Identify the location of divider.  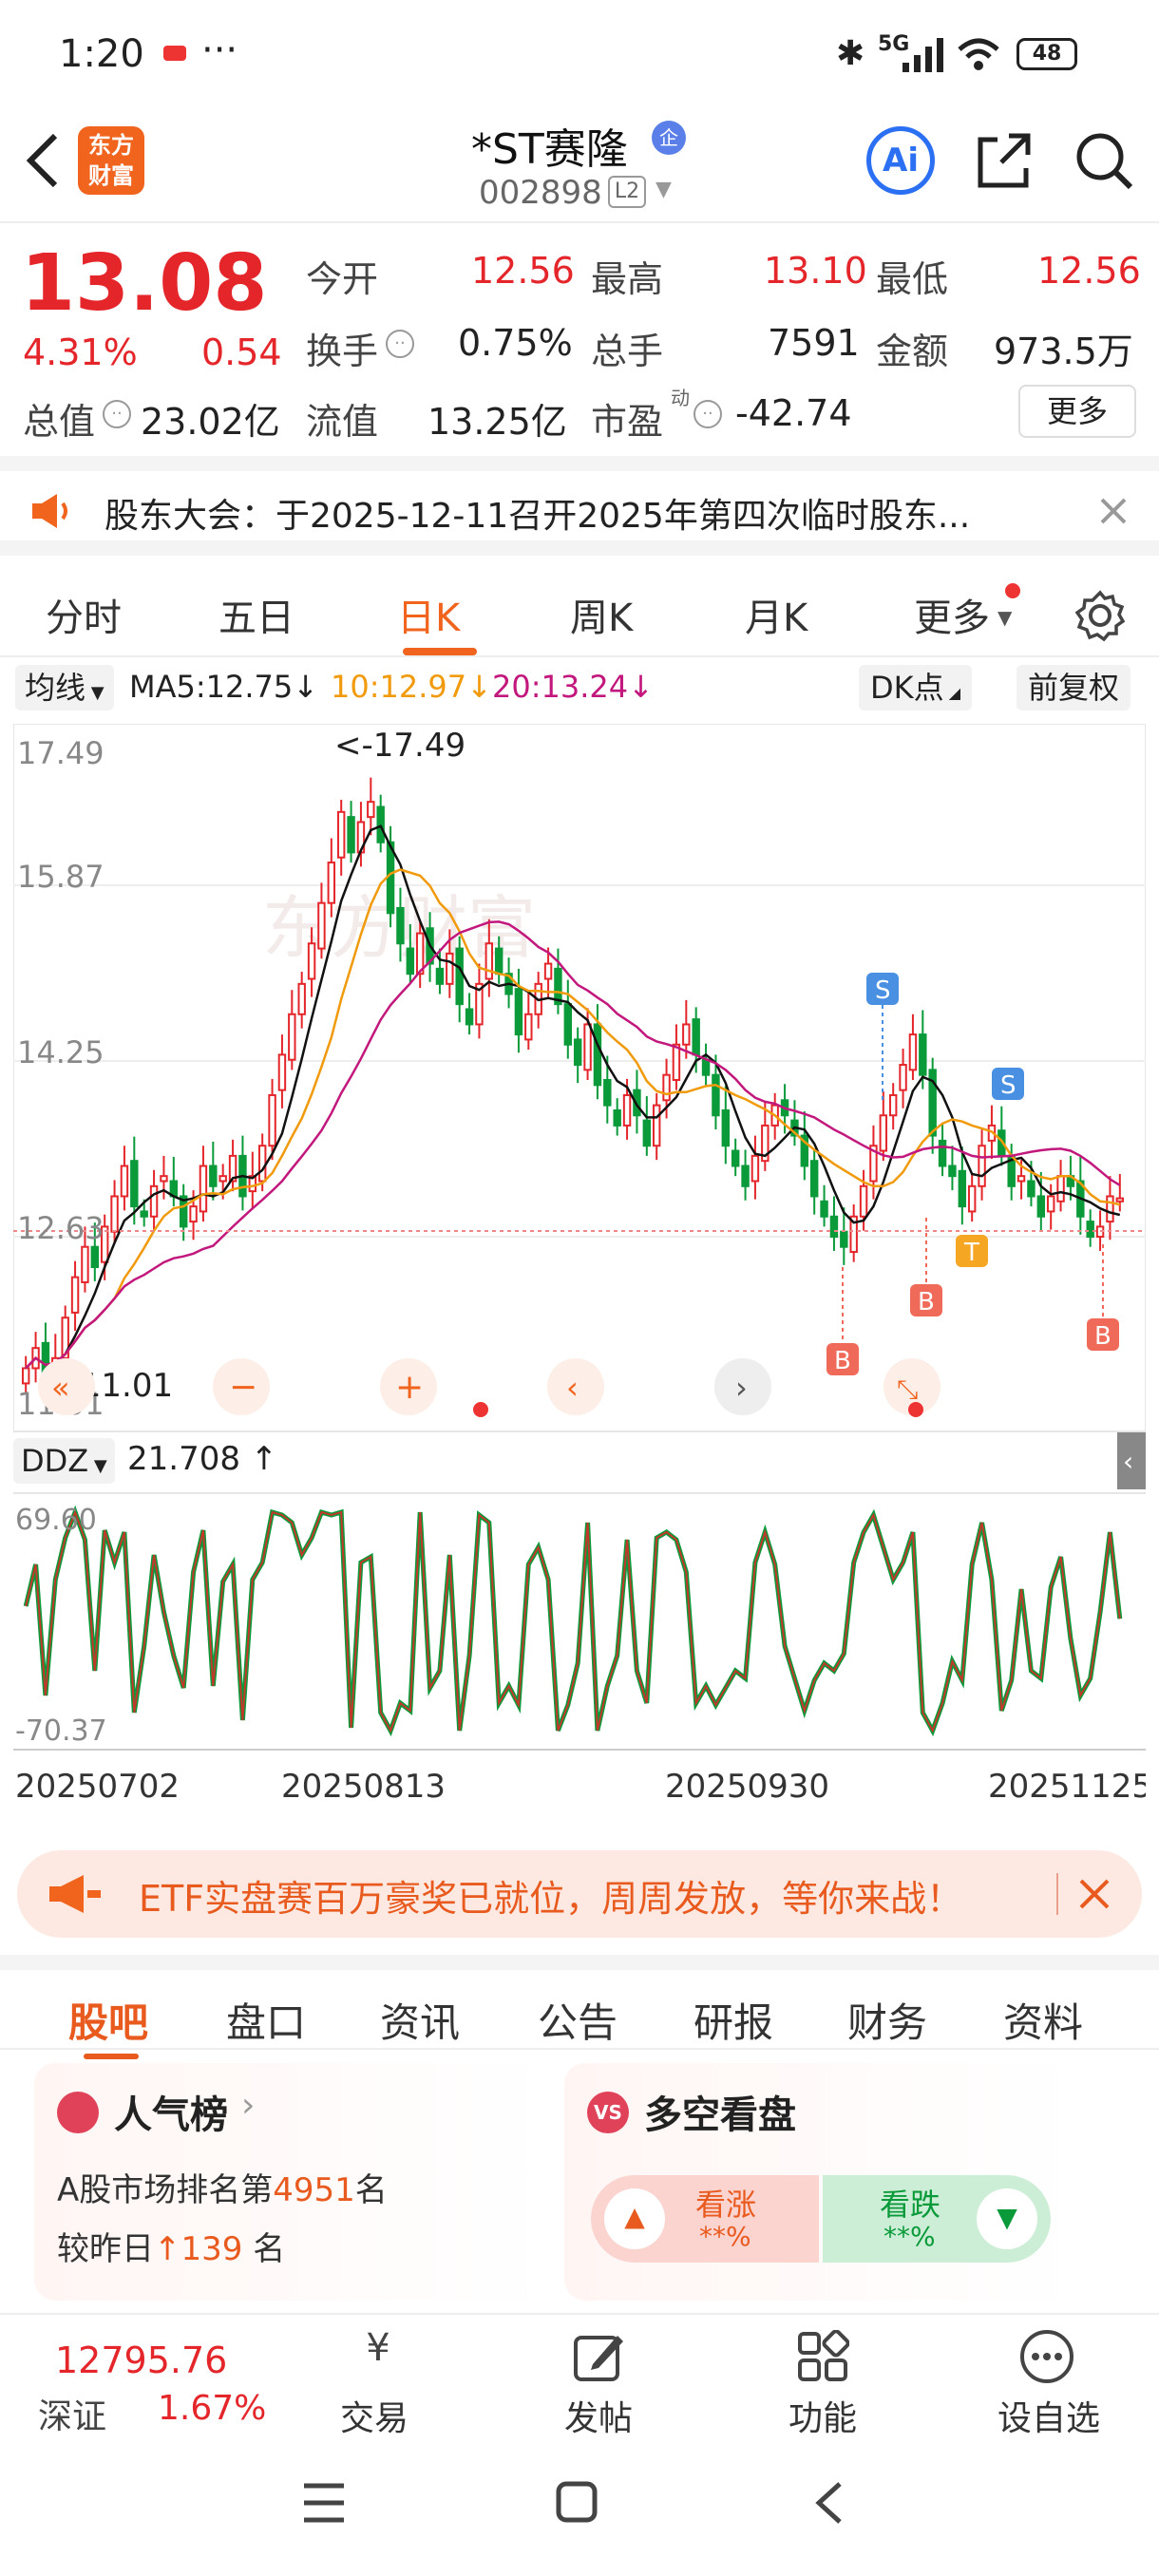
(1057, 1894).